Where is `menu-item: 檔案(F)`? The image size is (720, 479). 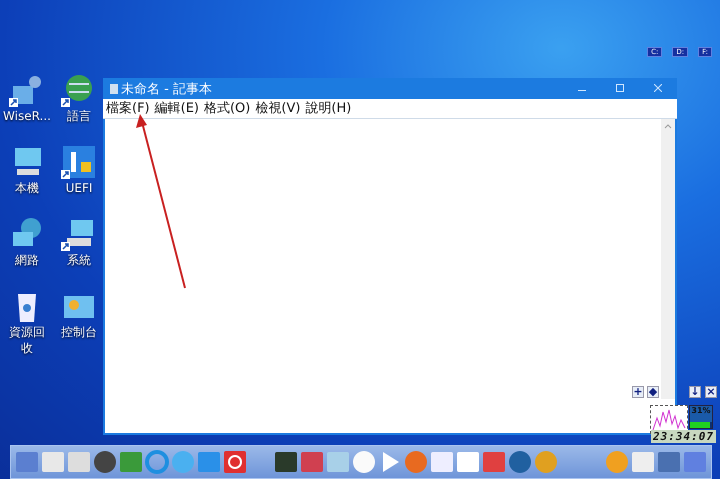 menu-item: 檔案(F) is located at coordinates (128, 108).